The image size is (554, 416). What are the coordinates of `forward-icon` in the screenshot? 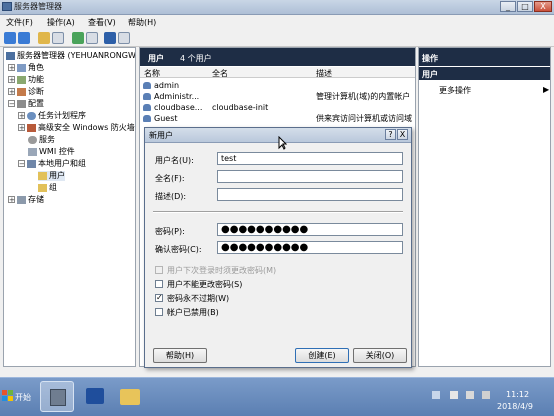 It's located at (24, 38).